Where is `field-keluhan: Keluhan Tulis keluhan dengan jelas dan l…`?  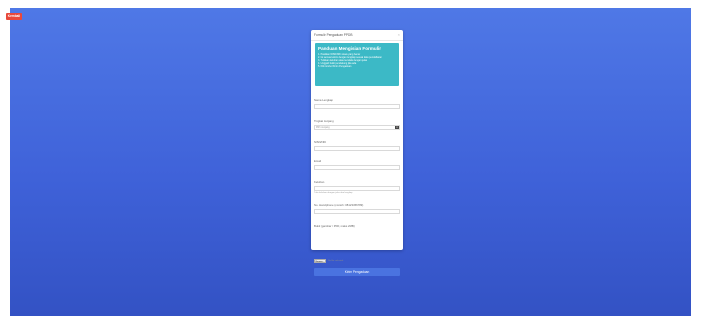 field-keluhan: Keluhan Tulis keluhan dengan jelas dan l… is located at coordinates (357, 187).